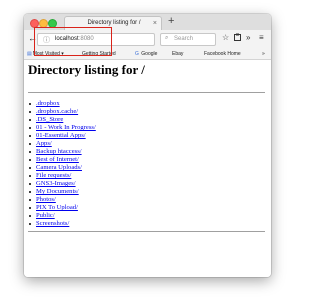 This screenshot has height=300, width=320. I want to click on bookmark-label: Ebay, so click(178, 54).